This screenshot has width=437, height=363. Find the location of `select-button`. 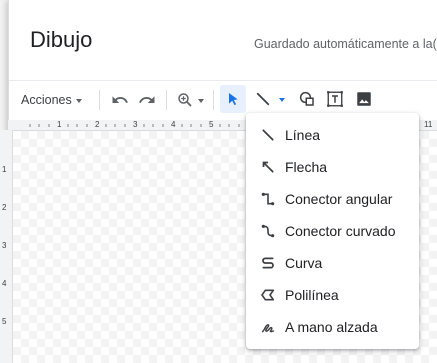

select-button is located at coordinates (233, 99).